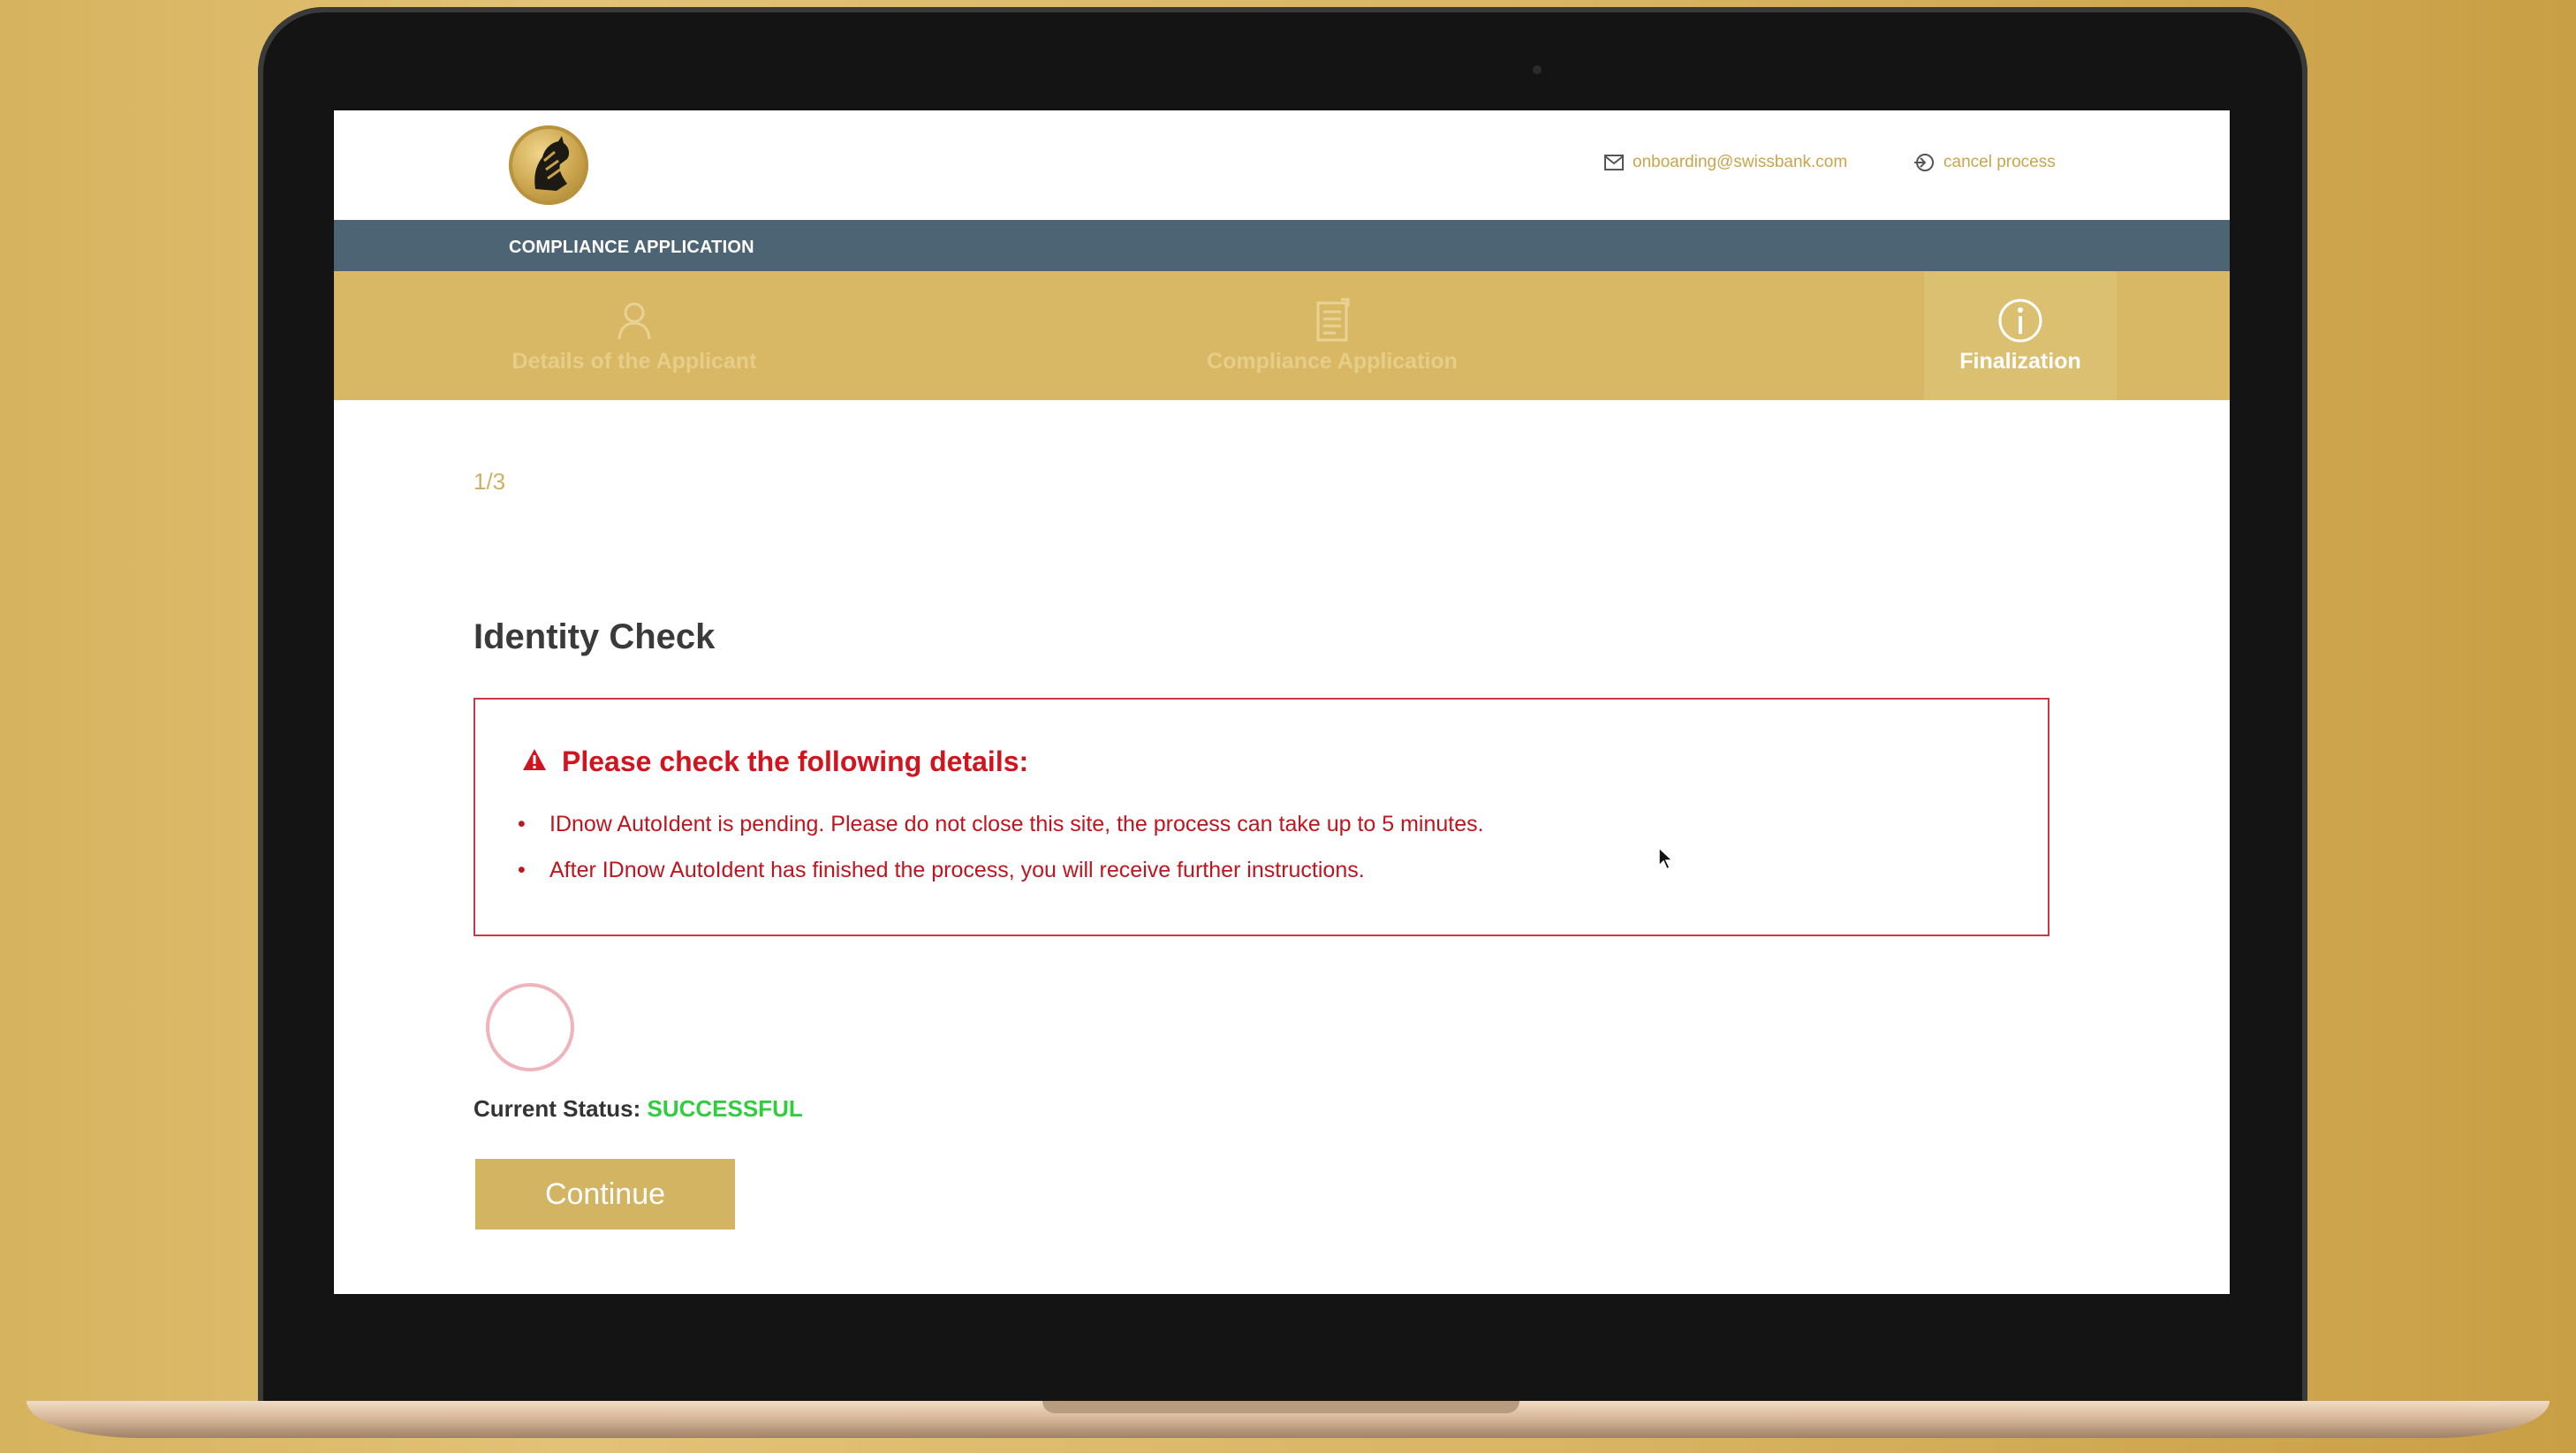  I want to click on continue-button: Continue, so click(605, 1195).